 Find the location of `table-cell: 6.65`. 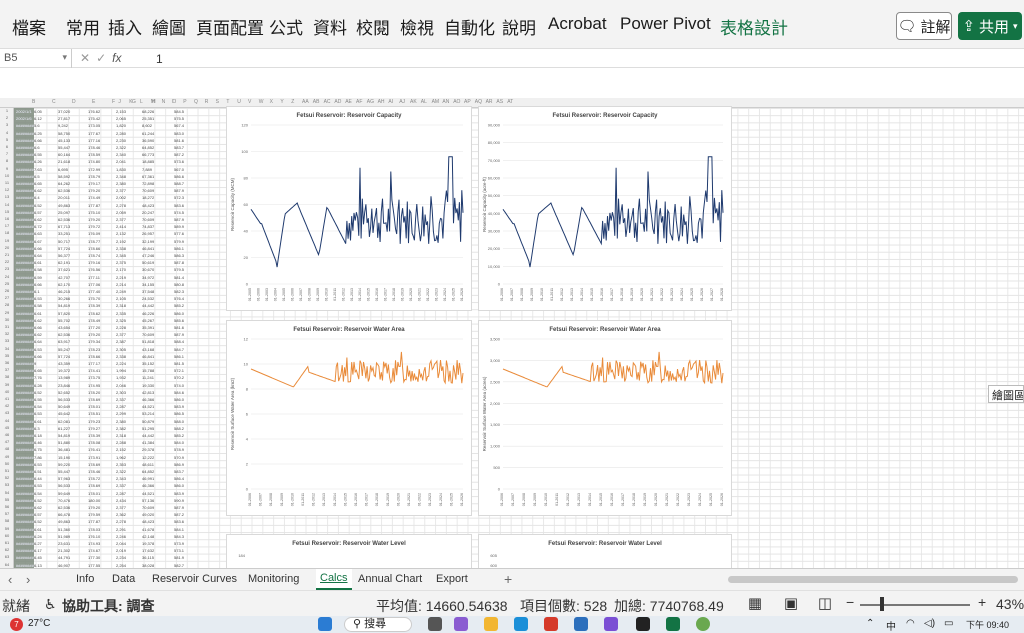

table-cell: 6.65 is located at coordinates (38, 183).